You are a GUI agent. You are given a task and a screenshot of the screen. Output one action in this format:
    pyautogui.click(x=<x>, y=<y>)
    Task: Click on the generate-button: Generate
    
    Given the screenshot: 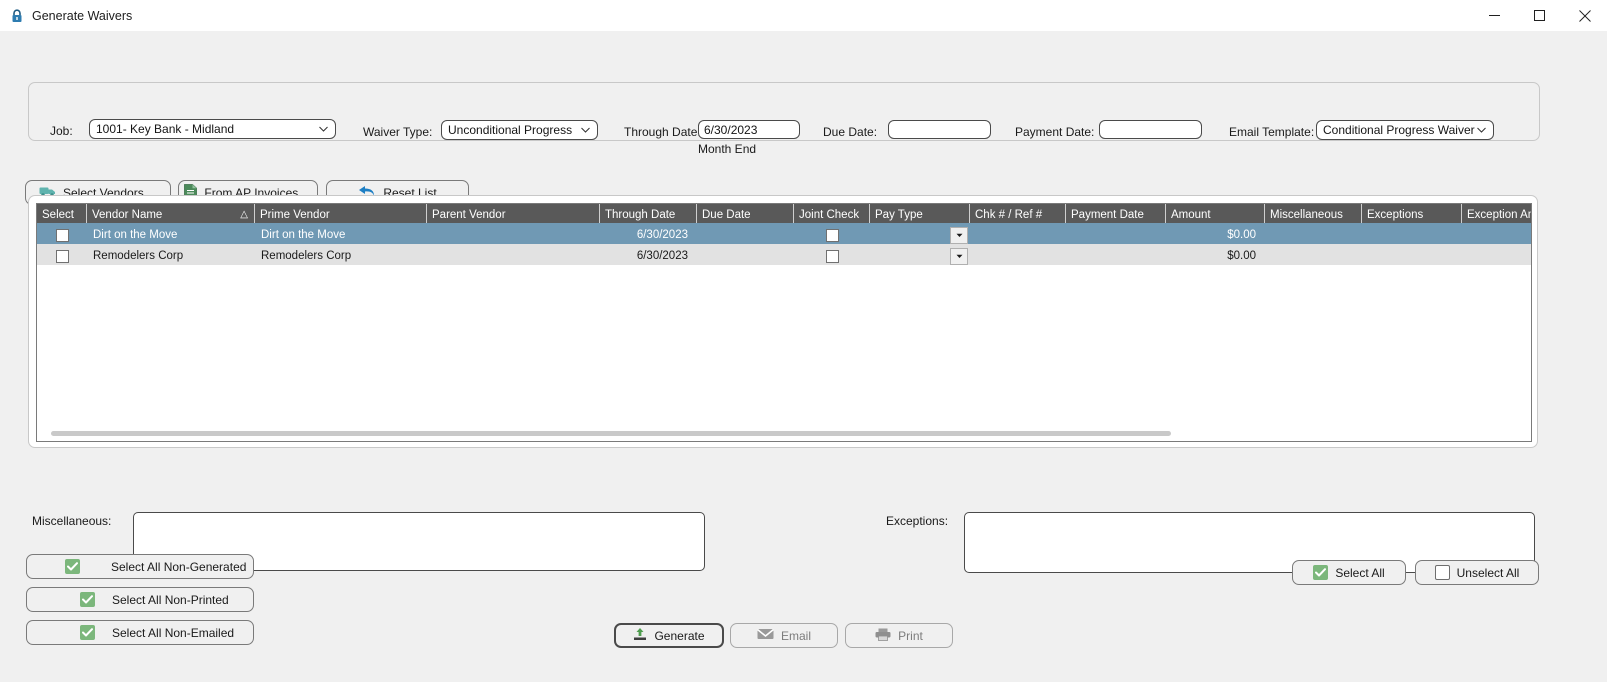 What is the action you would take?
    pyautogui.click(x=669, y=635)
    